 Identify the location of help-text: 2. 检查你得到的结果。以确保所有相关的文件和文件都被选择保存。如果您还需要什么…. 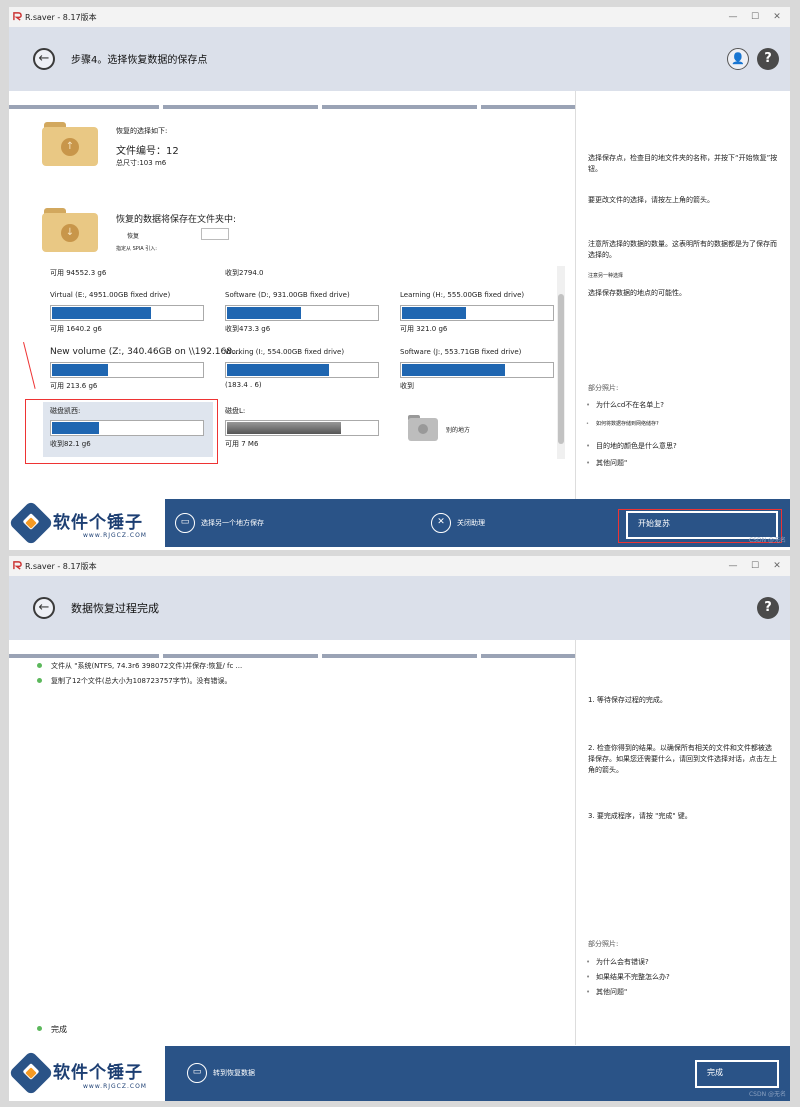
(682, 759).